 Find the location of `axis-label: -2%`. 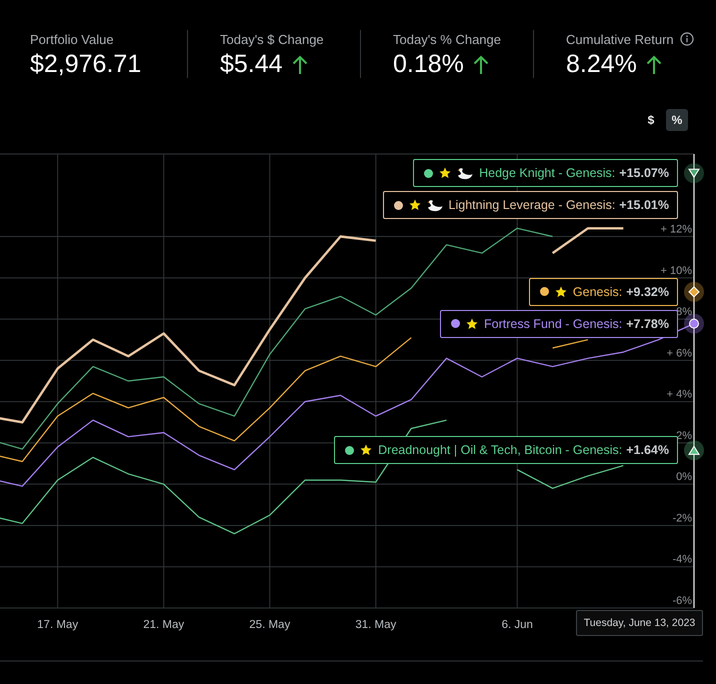

axis-label: -2% is located at coordinates (682, 518).